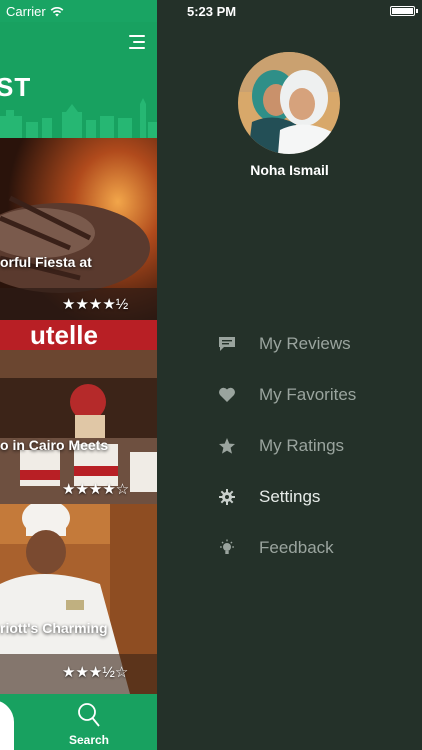  I want to click on status-bar-left: Carrier, so click(78, 11).